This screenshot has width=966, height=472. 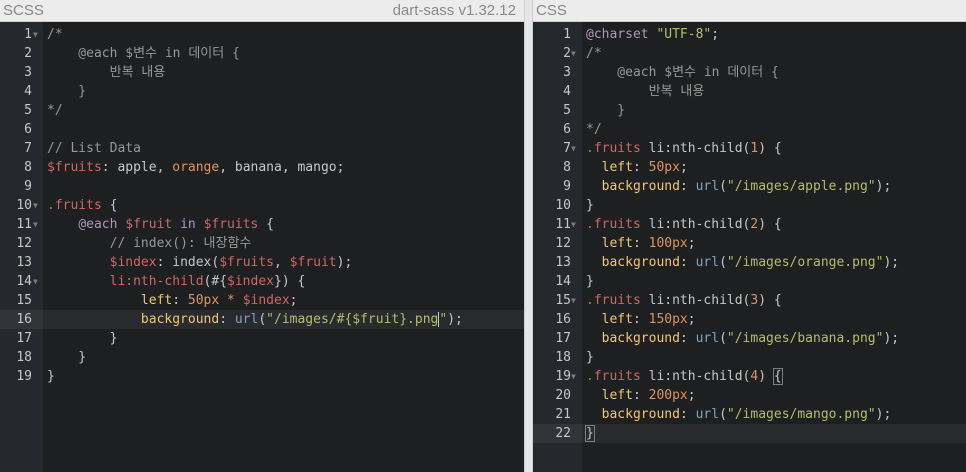 I want to click on code-line: left: 100px;, so click(x=774, y=243).